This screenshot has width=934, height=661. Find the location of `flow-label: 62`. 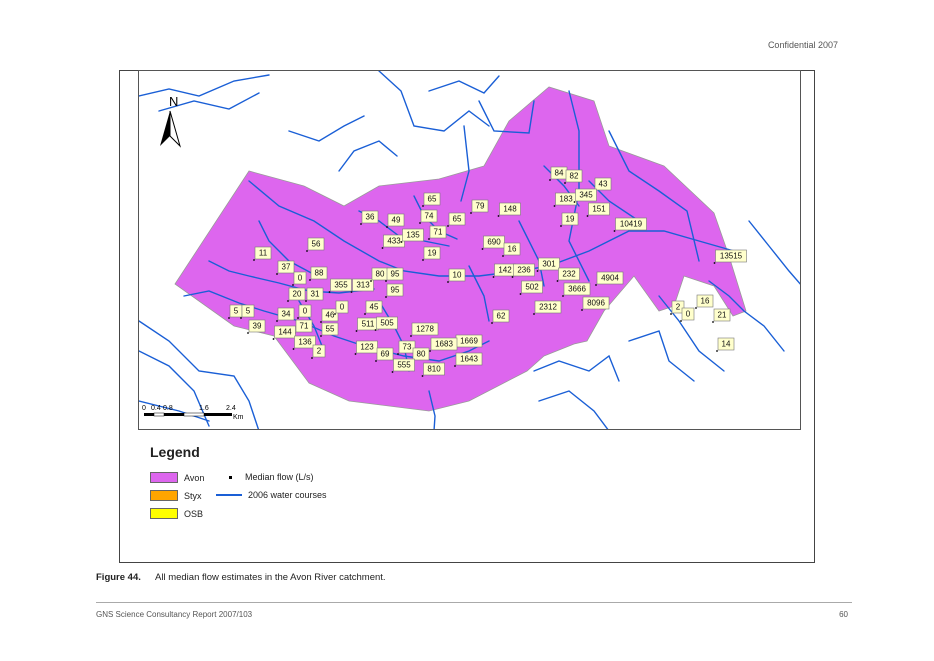

flow-label: 62 is located at coordinates (500, 316).